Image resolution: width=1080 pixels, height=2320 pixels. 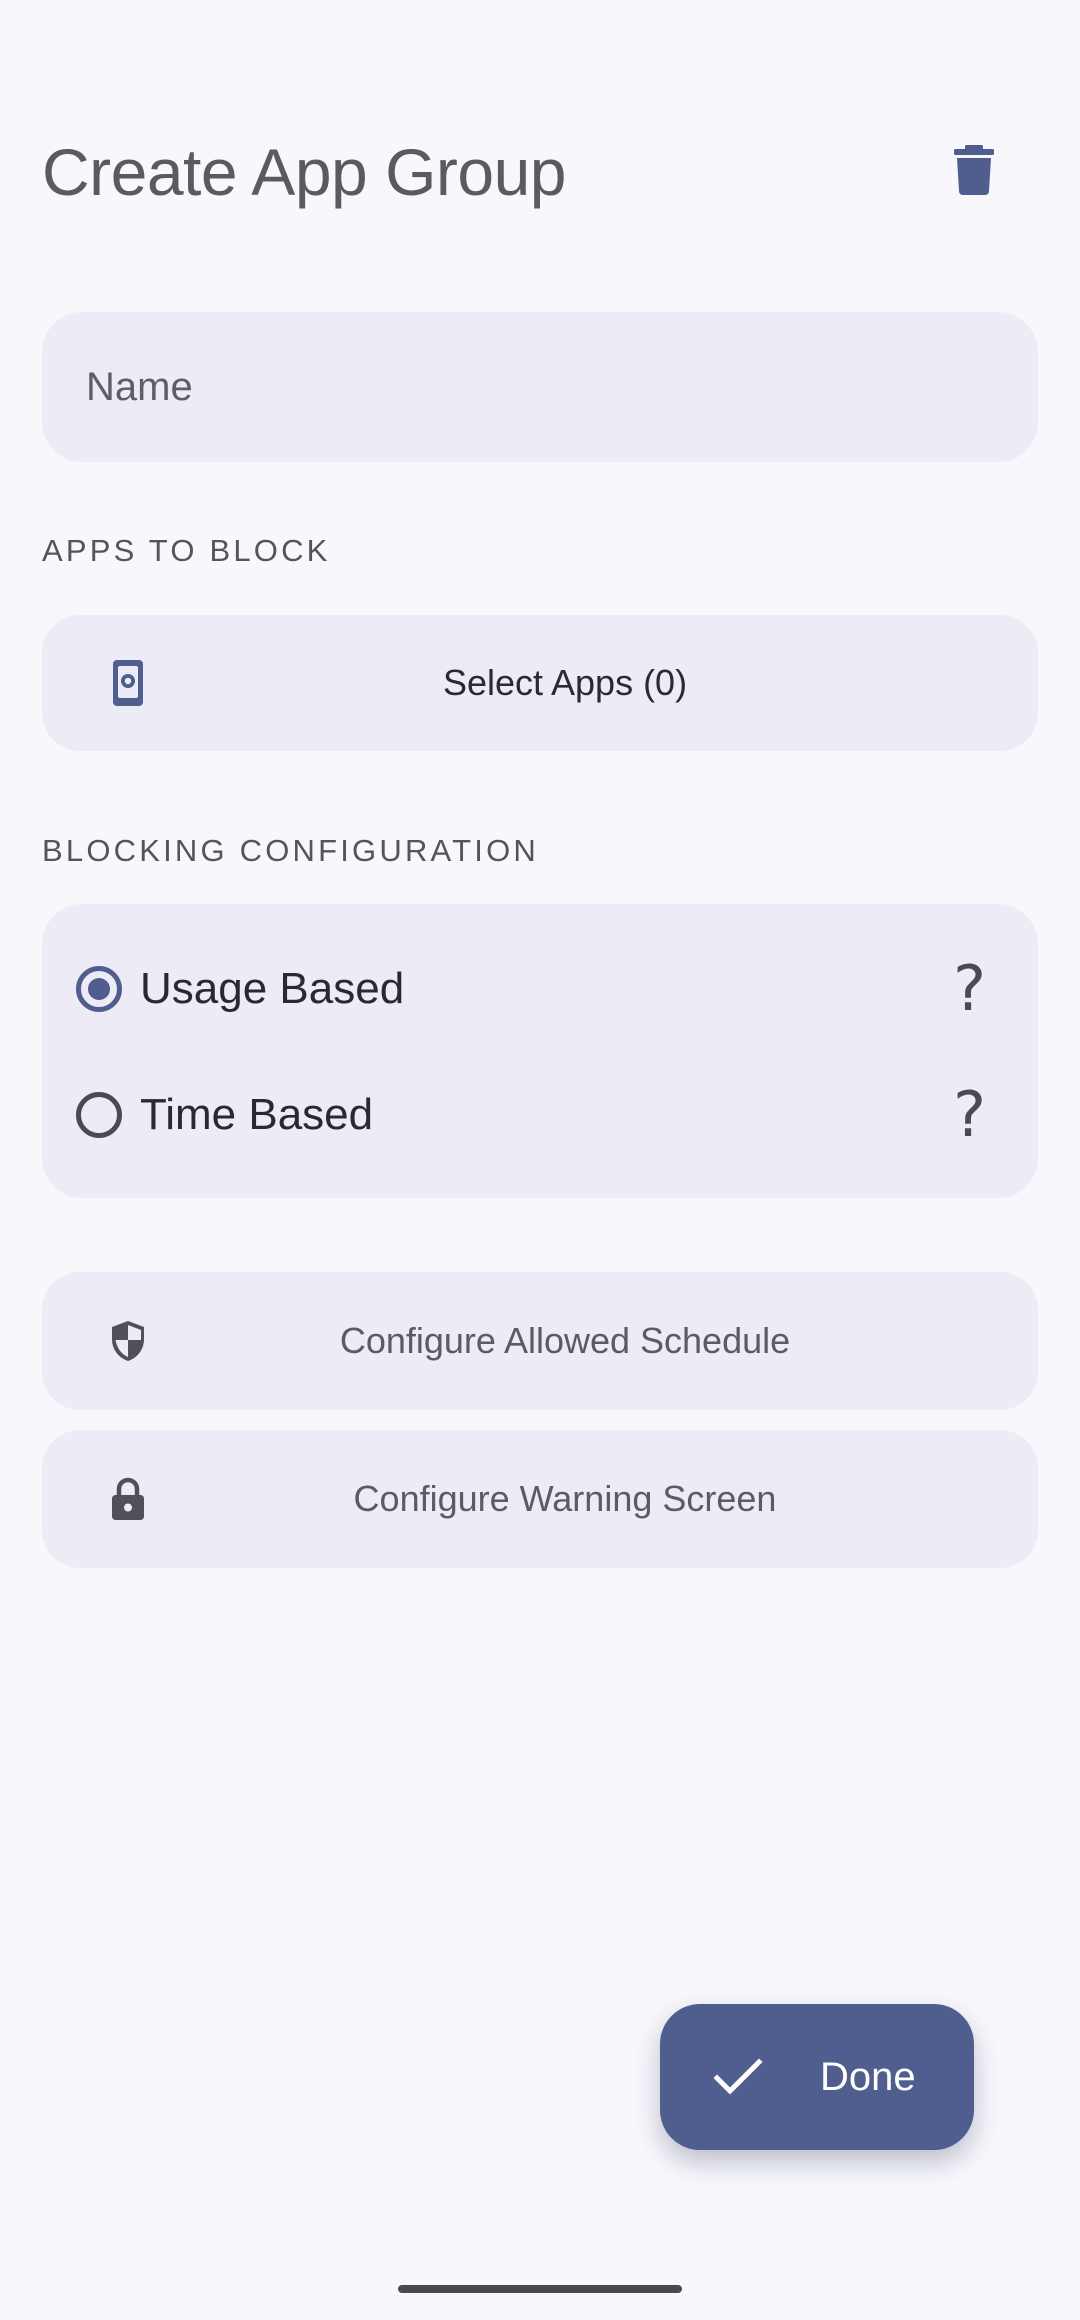 What do you see at coordinates (540, 1051) in the screenshot?
I see `blocking-config-card: Usage Based ? Time Based ?` at bounding box center [540, 1051].